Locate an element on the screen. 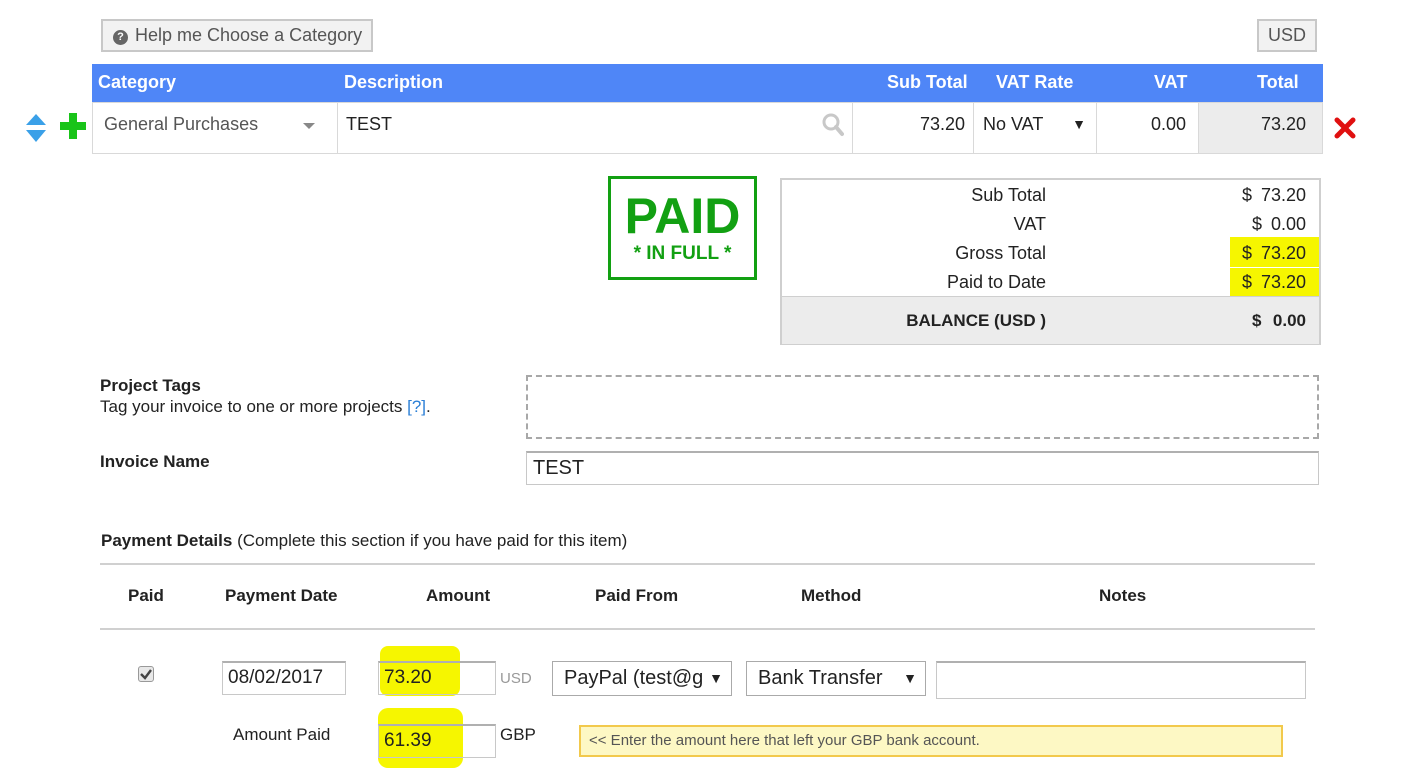 The height and width of the screenshot is (773, 1427). question-icon: ? is located at coordinates (120, 37).